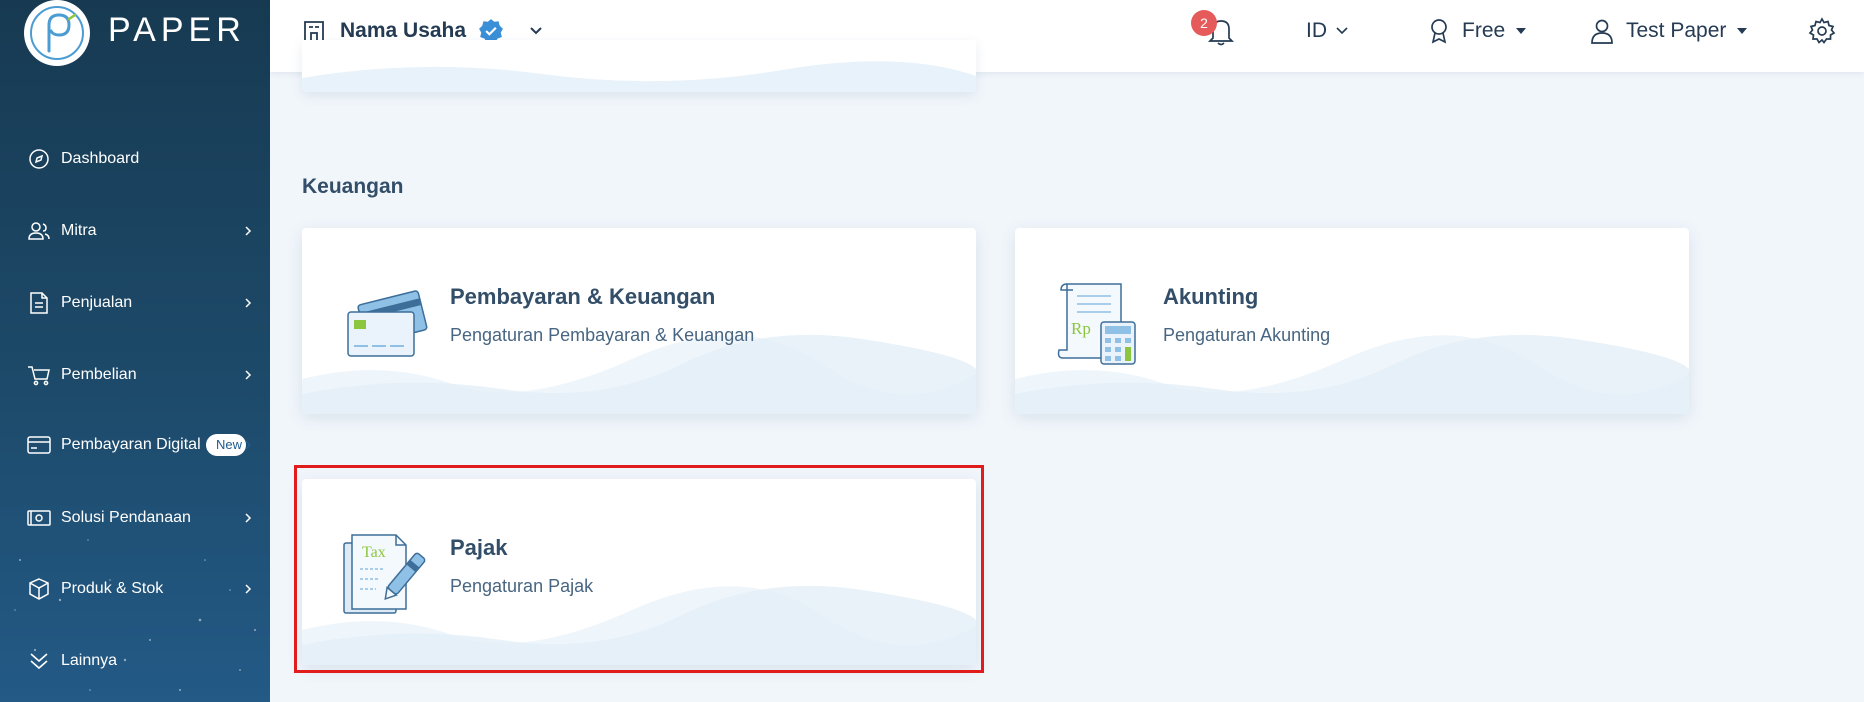 The height and width of the screenshot is (702, 1864). What do you see at coordinates (112, 588) in the screenshot?
I see `sidebar-item-label: Produk & Stok` at bounding box center [112, 588].